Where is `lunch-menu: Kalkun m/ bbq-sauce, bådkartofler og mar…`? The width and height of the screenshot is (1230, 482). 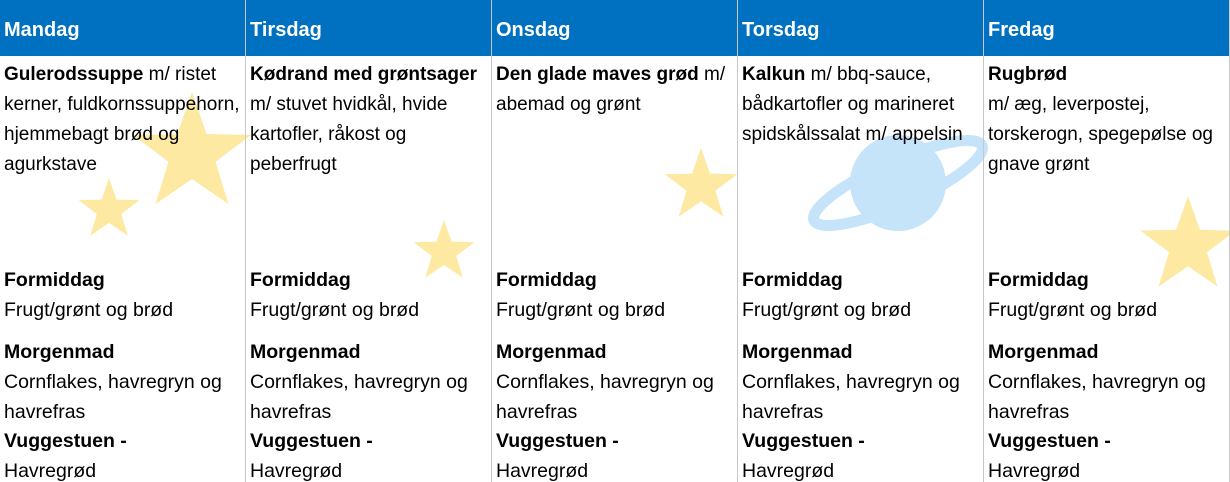 lunch-menu: Kalkun m/ bbq-sauce, bådkartofler og mar… is located at coordinates (861, 105).